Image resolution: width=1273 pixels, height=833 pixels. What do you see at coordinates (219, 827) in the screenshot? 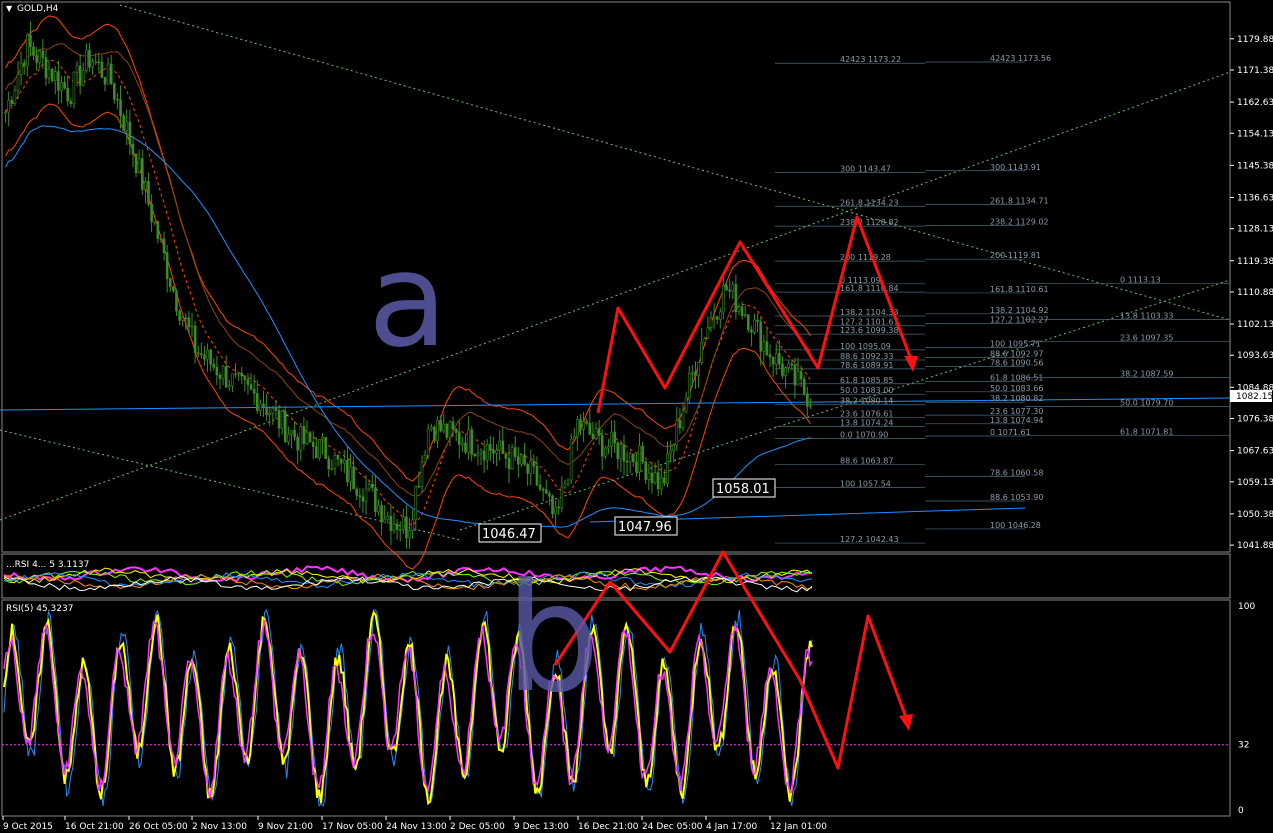
I see `time-axis-label: 2 Nov 13:00` at bounding box center [219, 827].